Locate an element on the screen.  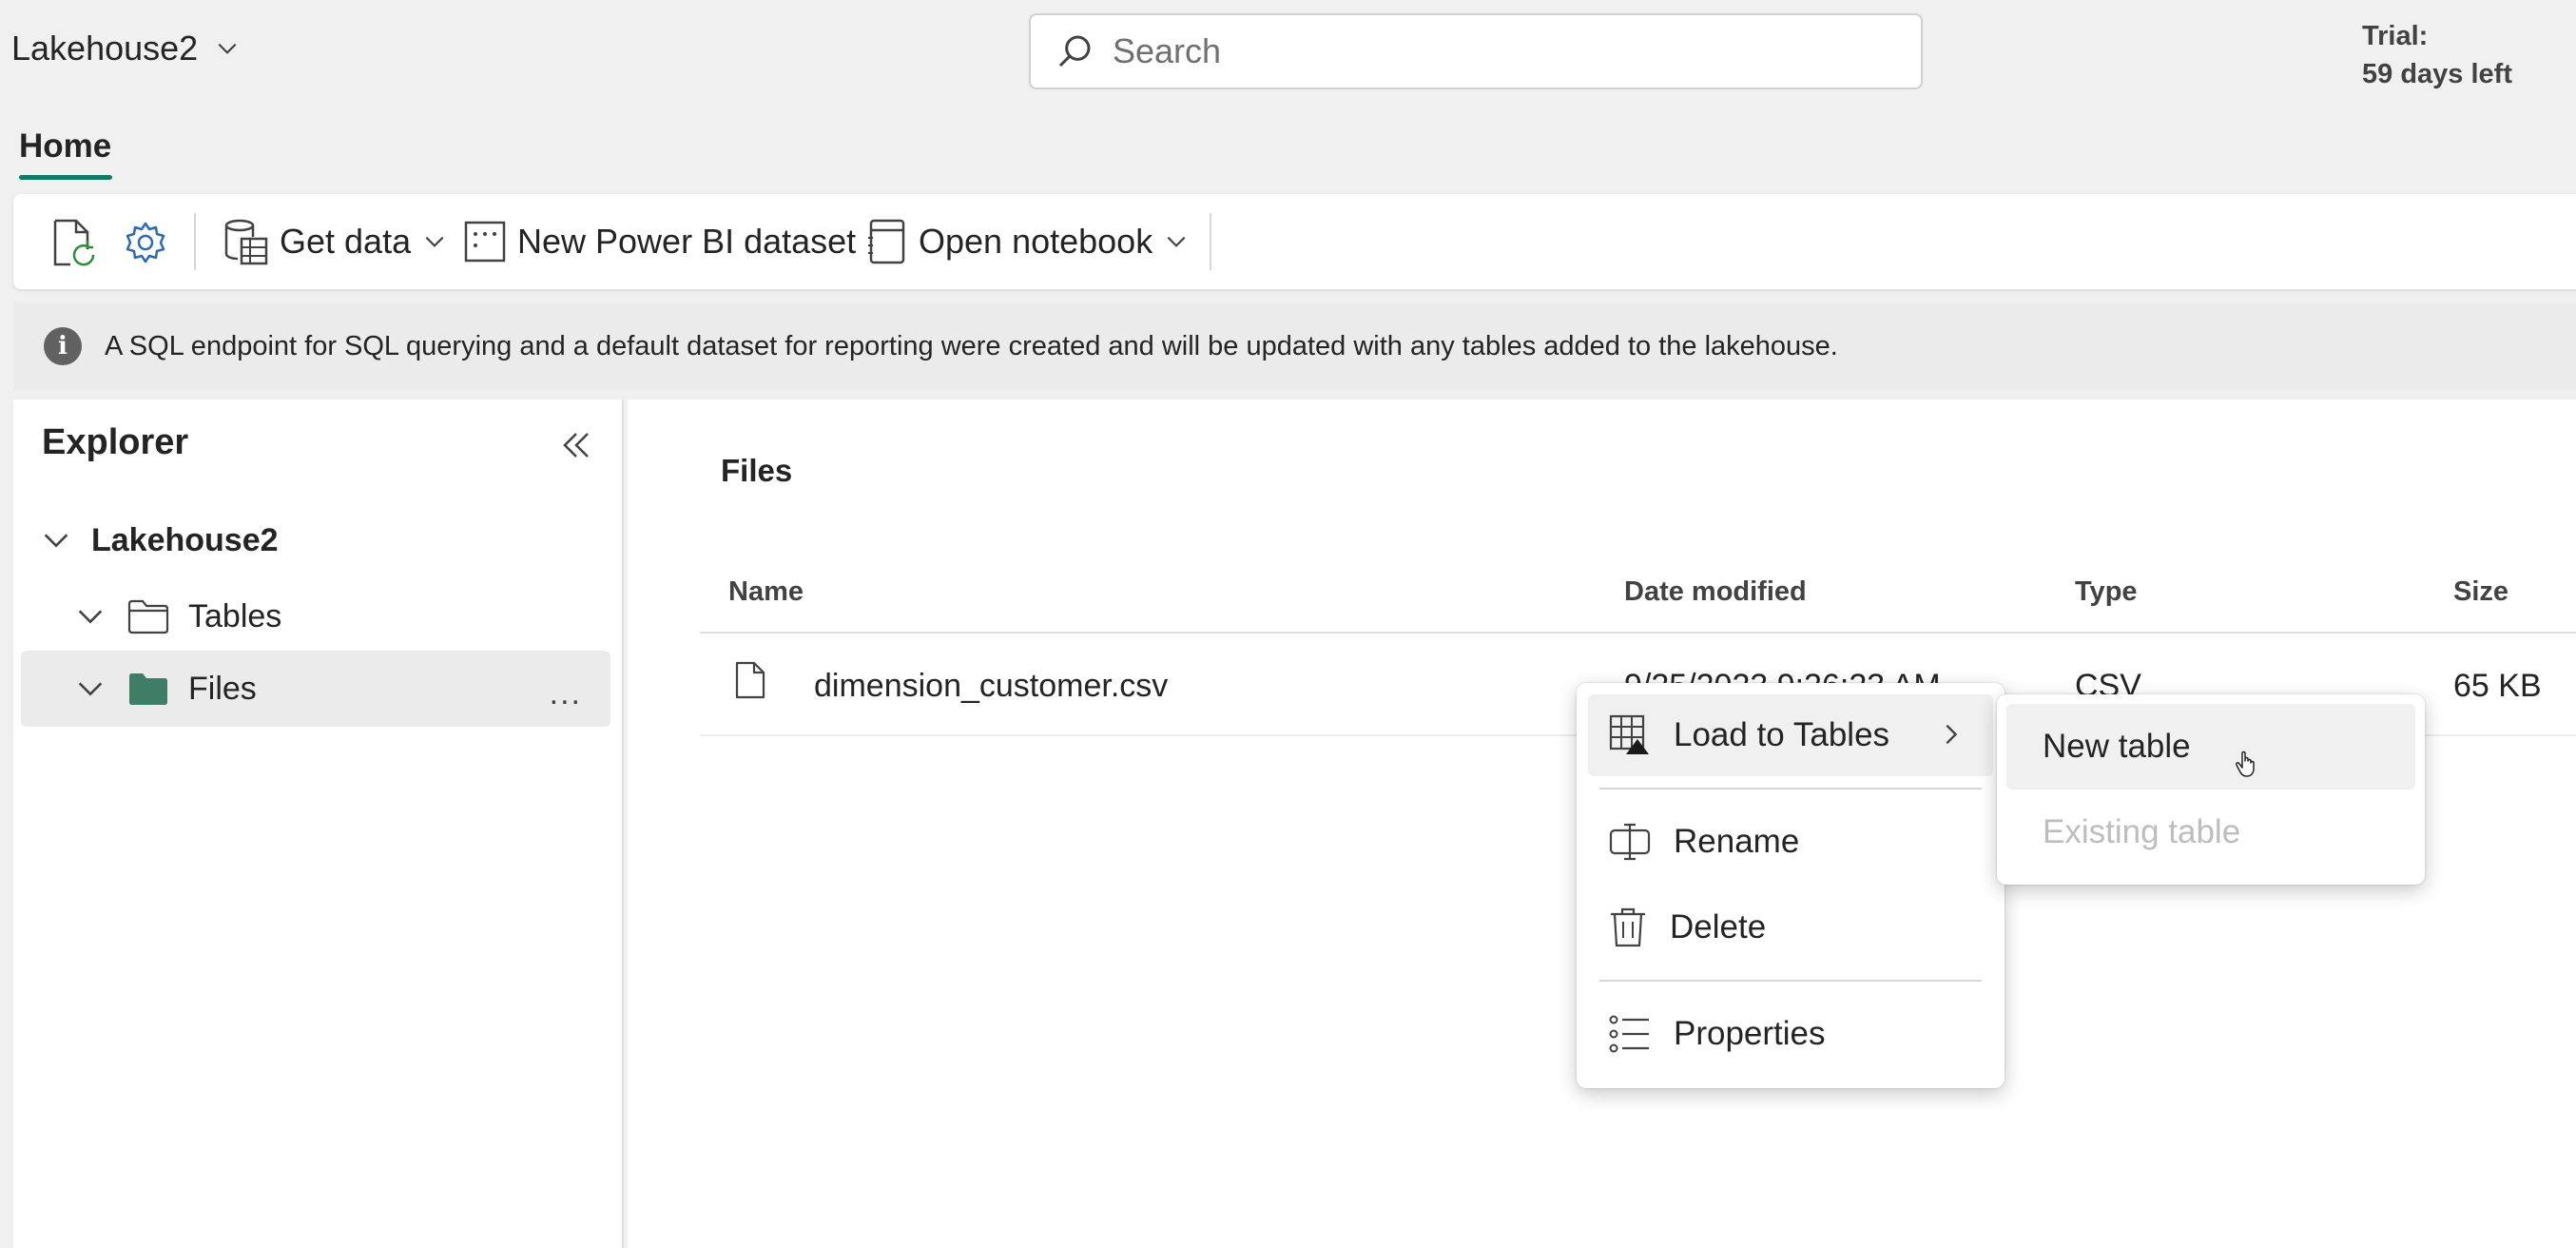
trial-label: Trial: is located at coordinates (2395, 36).